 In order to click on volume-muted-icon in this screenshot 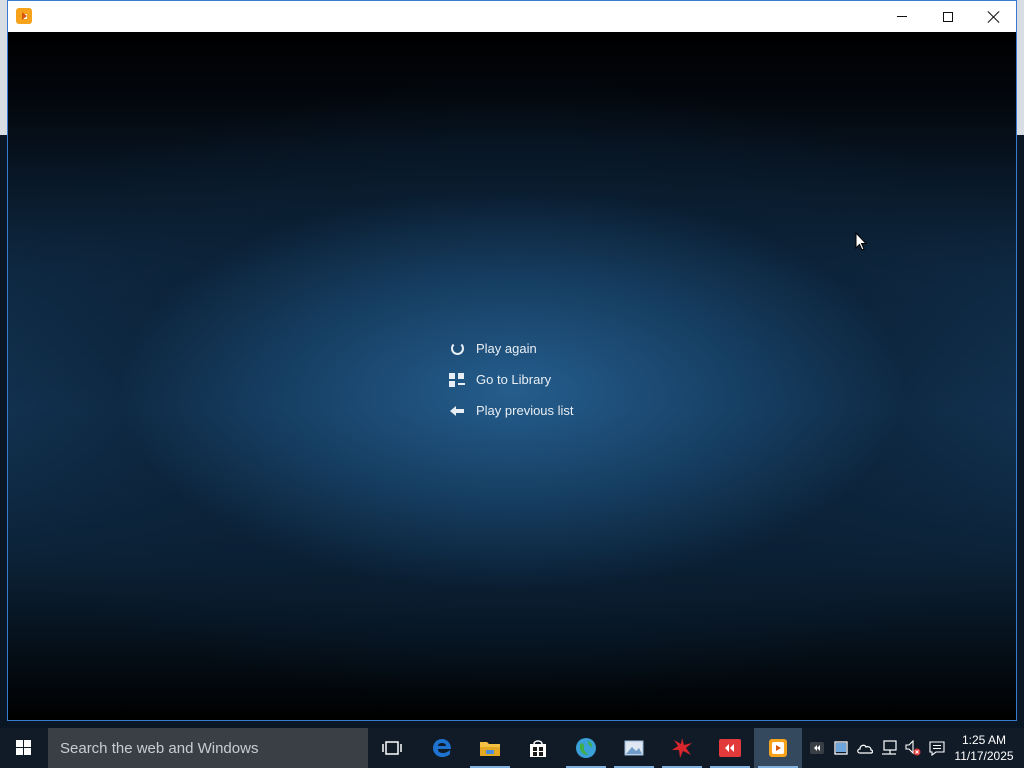, I will do `click(913, 748)`.